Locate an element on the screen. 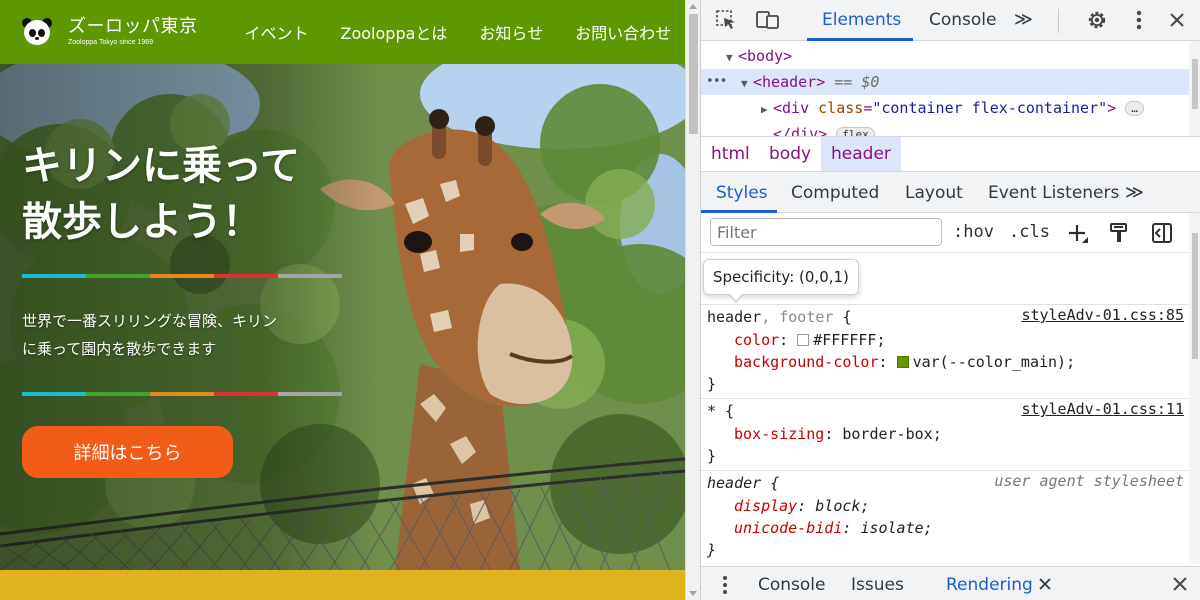 This screenshot has height=600, width=1200. dom-scrollbar is located at coordinates (1194, 88).